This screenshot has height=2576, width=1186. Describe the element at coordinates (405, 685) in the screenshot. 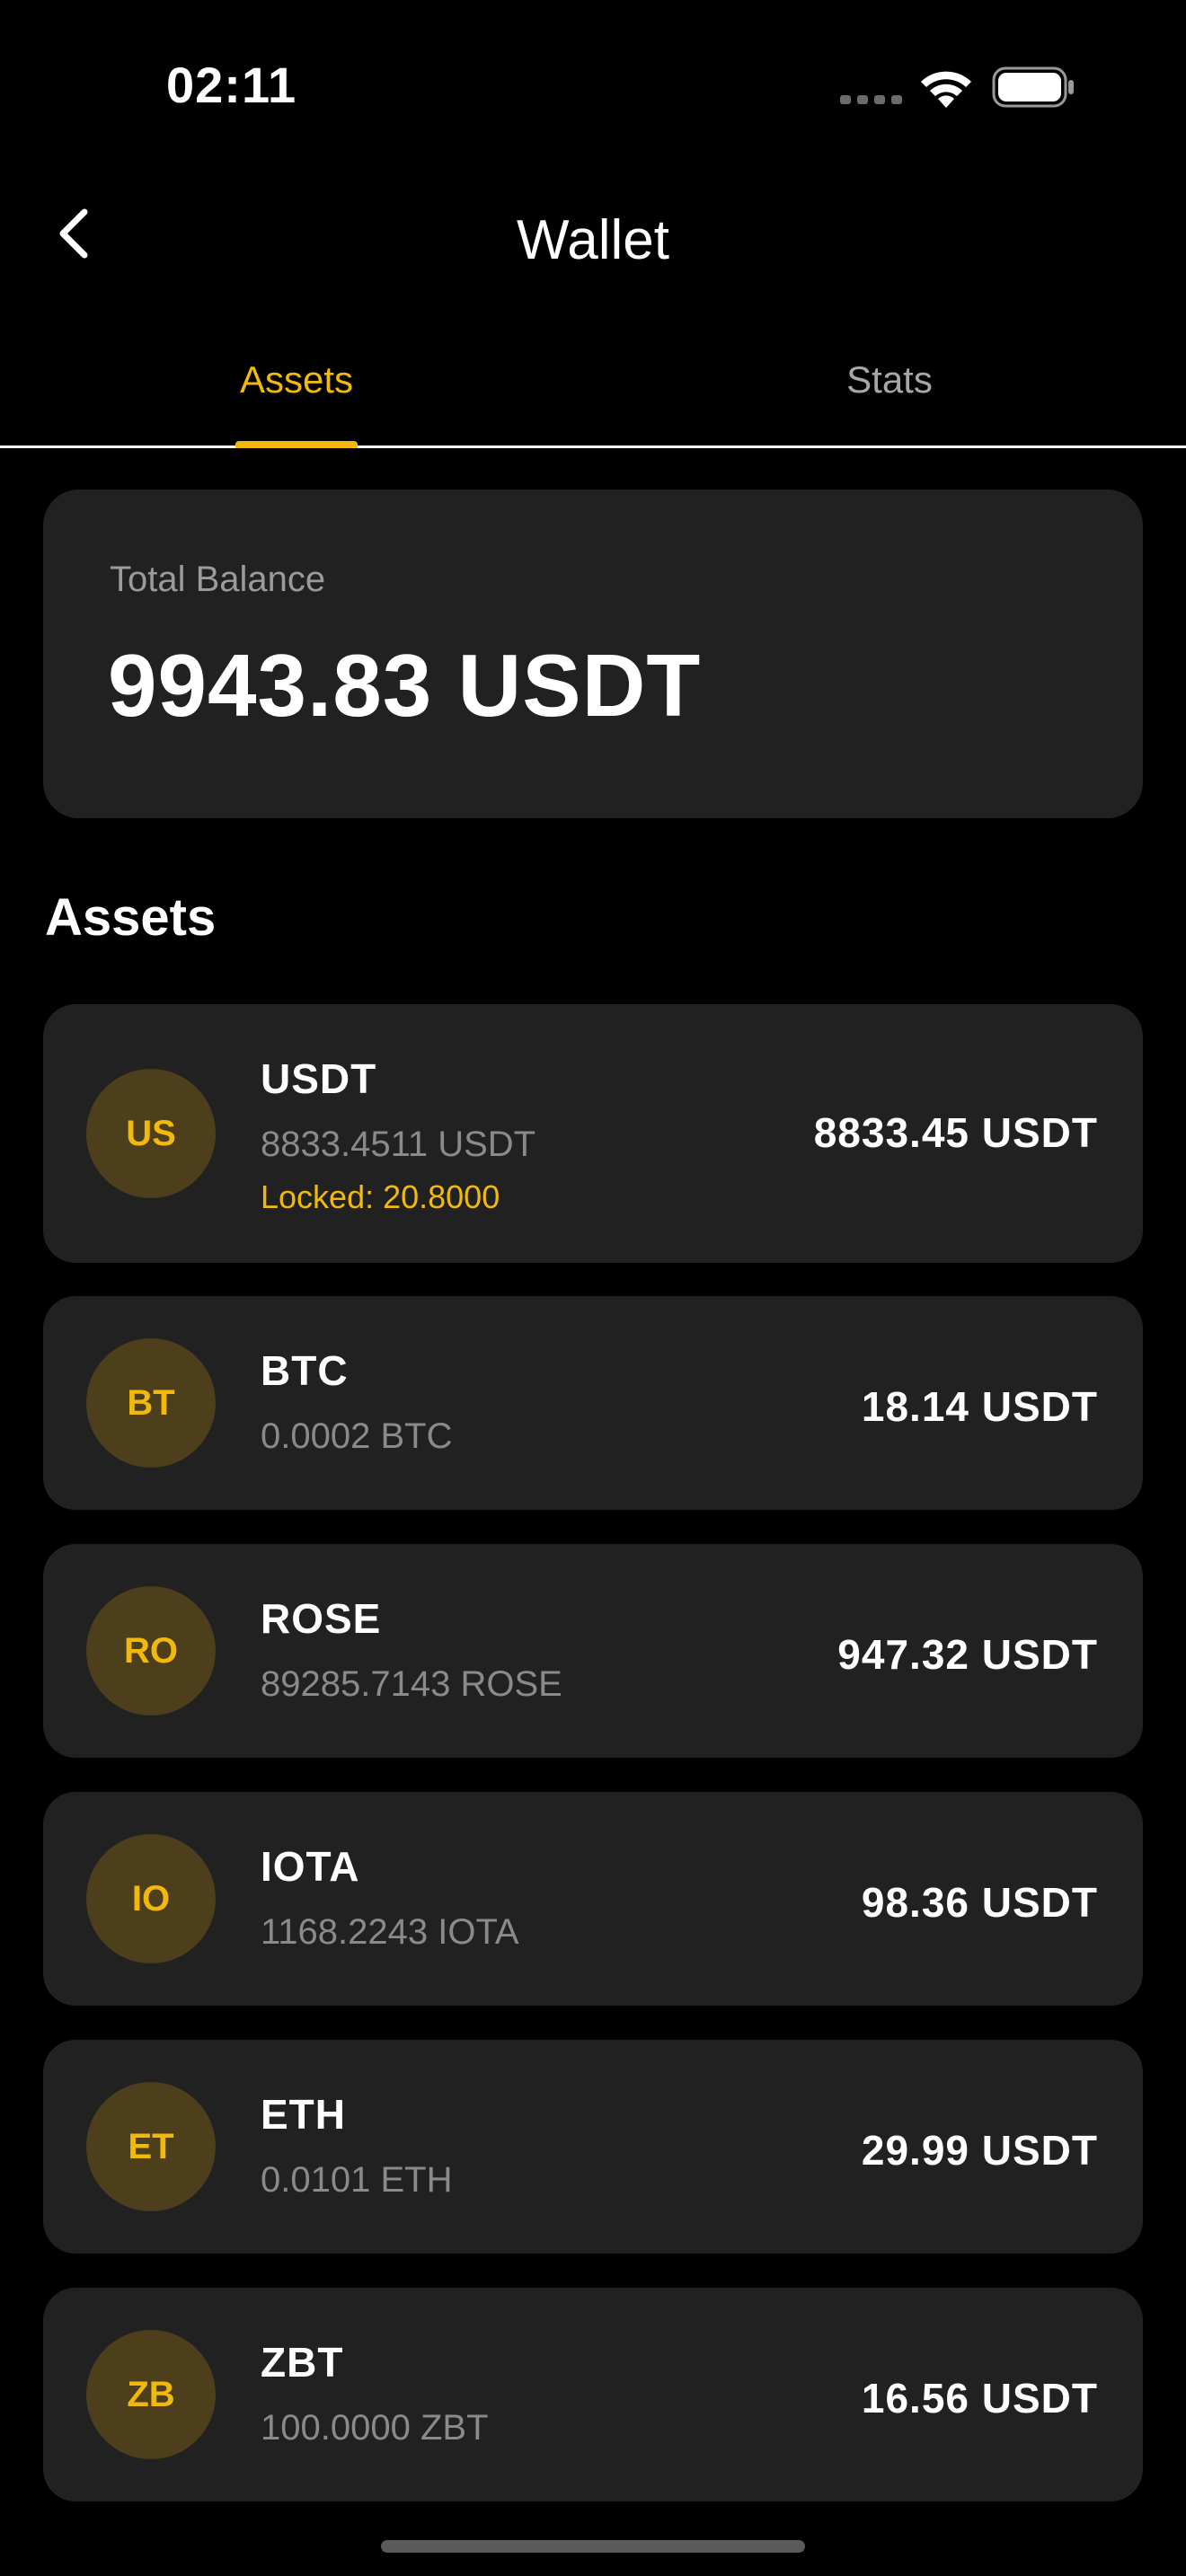

I see `total-balance-value: 9943.83 USDT` at that location.